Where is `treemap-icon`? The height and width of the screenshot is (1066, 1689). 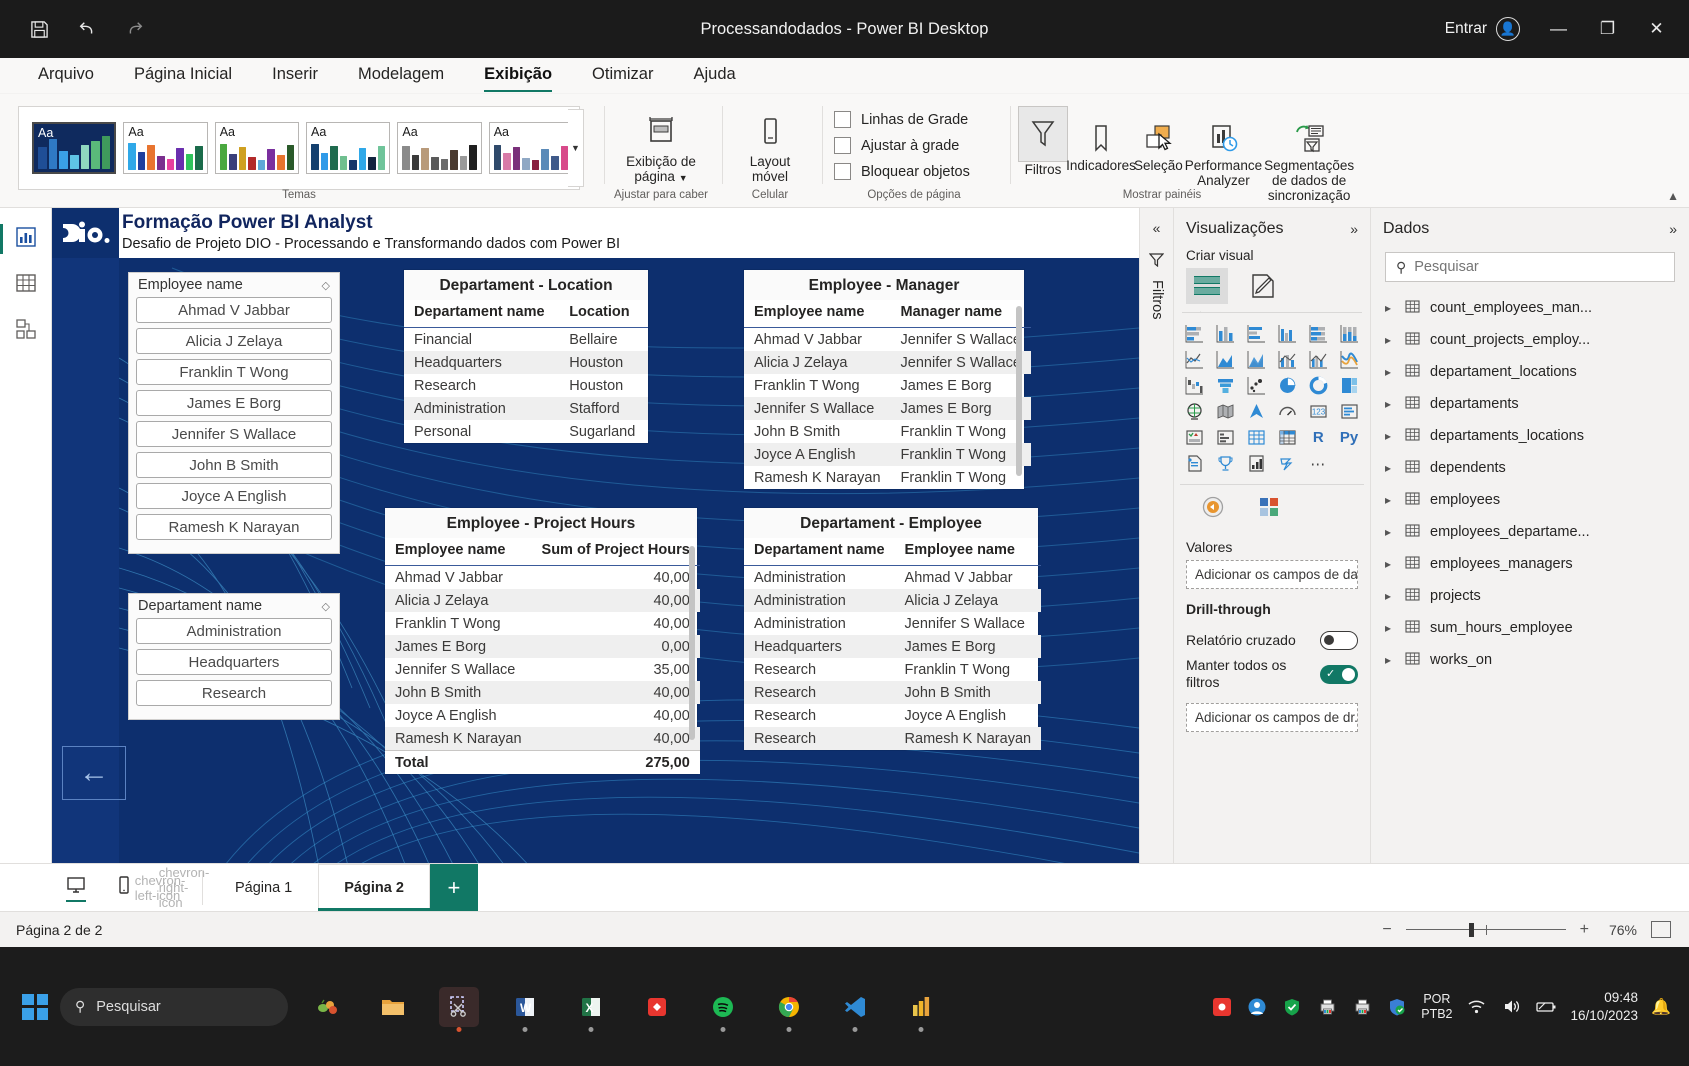
treemap-icon is located at coordinates (1349, 385).